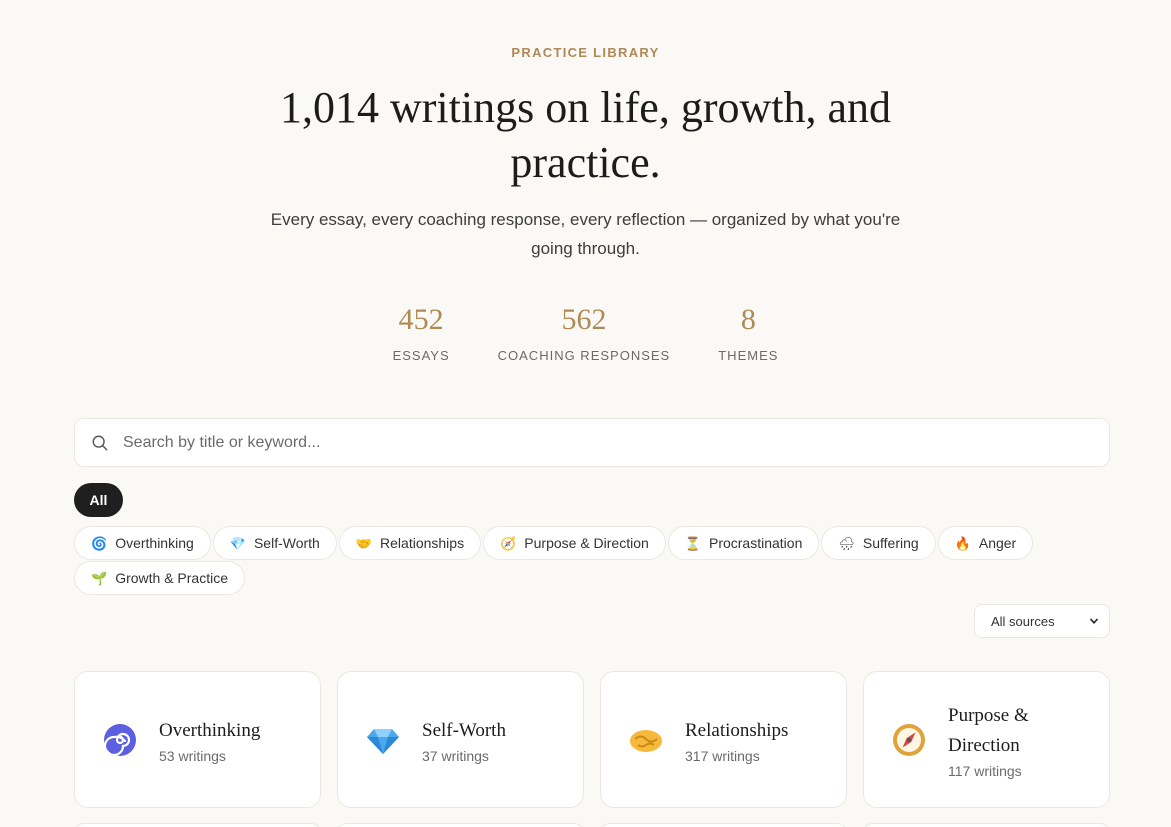 The height and width of the screenshot is (827, 1171). I want to click on card-title: Overthinking, so click(210, 730).